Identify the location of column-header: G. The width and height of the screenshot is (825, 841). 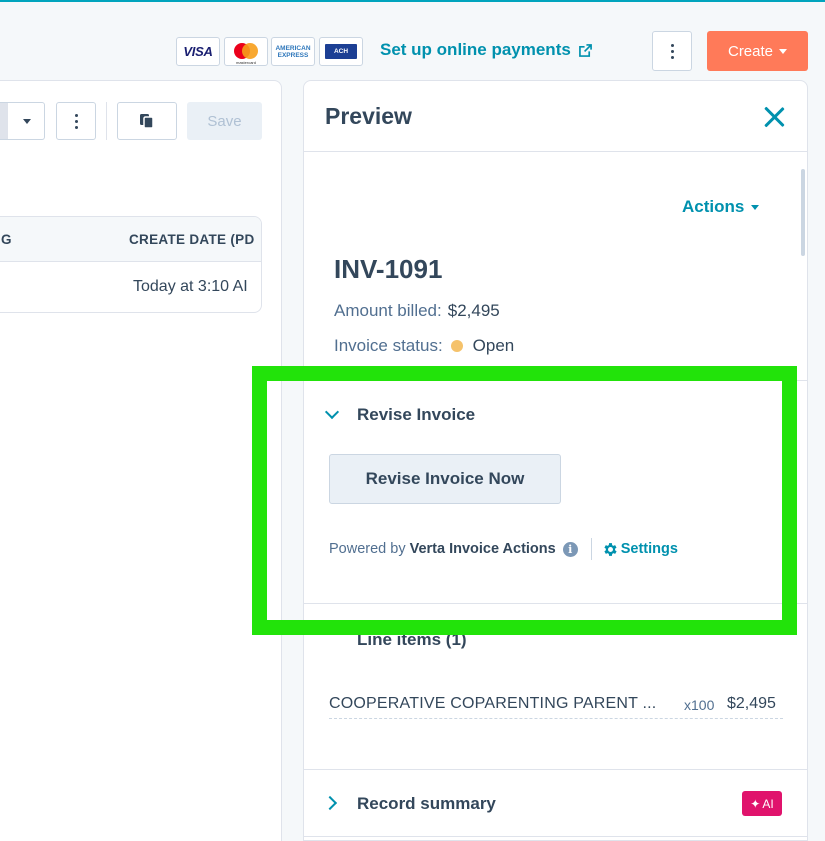
(6, 239).